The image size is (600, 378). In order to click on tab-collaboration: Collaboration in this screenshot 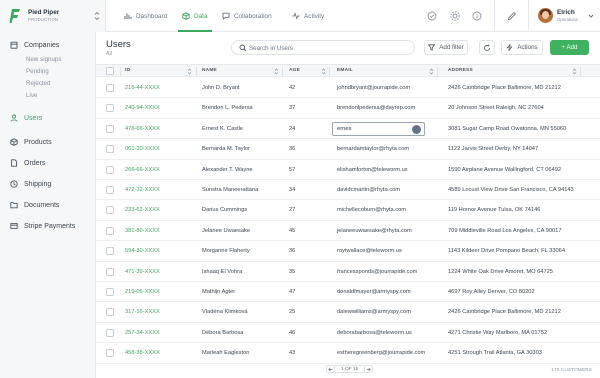, I will do `click(247, 16)`.